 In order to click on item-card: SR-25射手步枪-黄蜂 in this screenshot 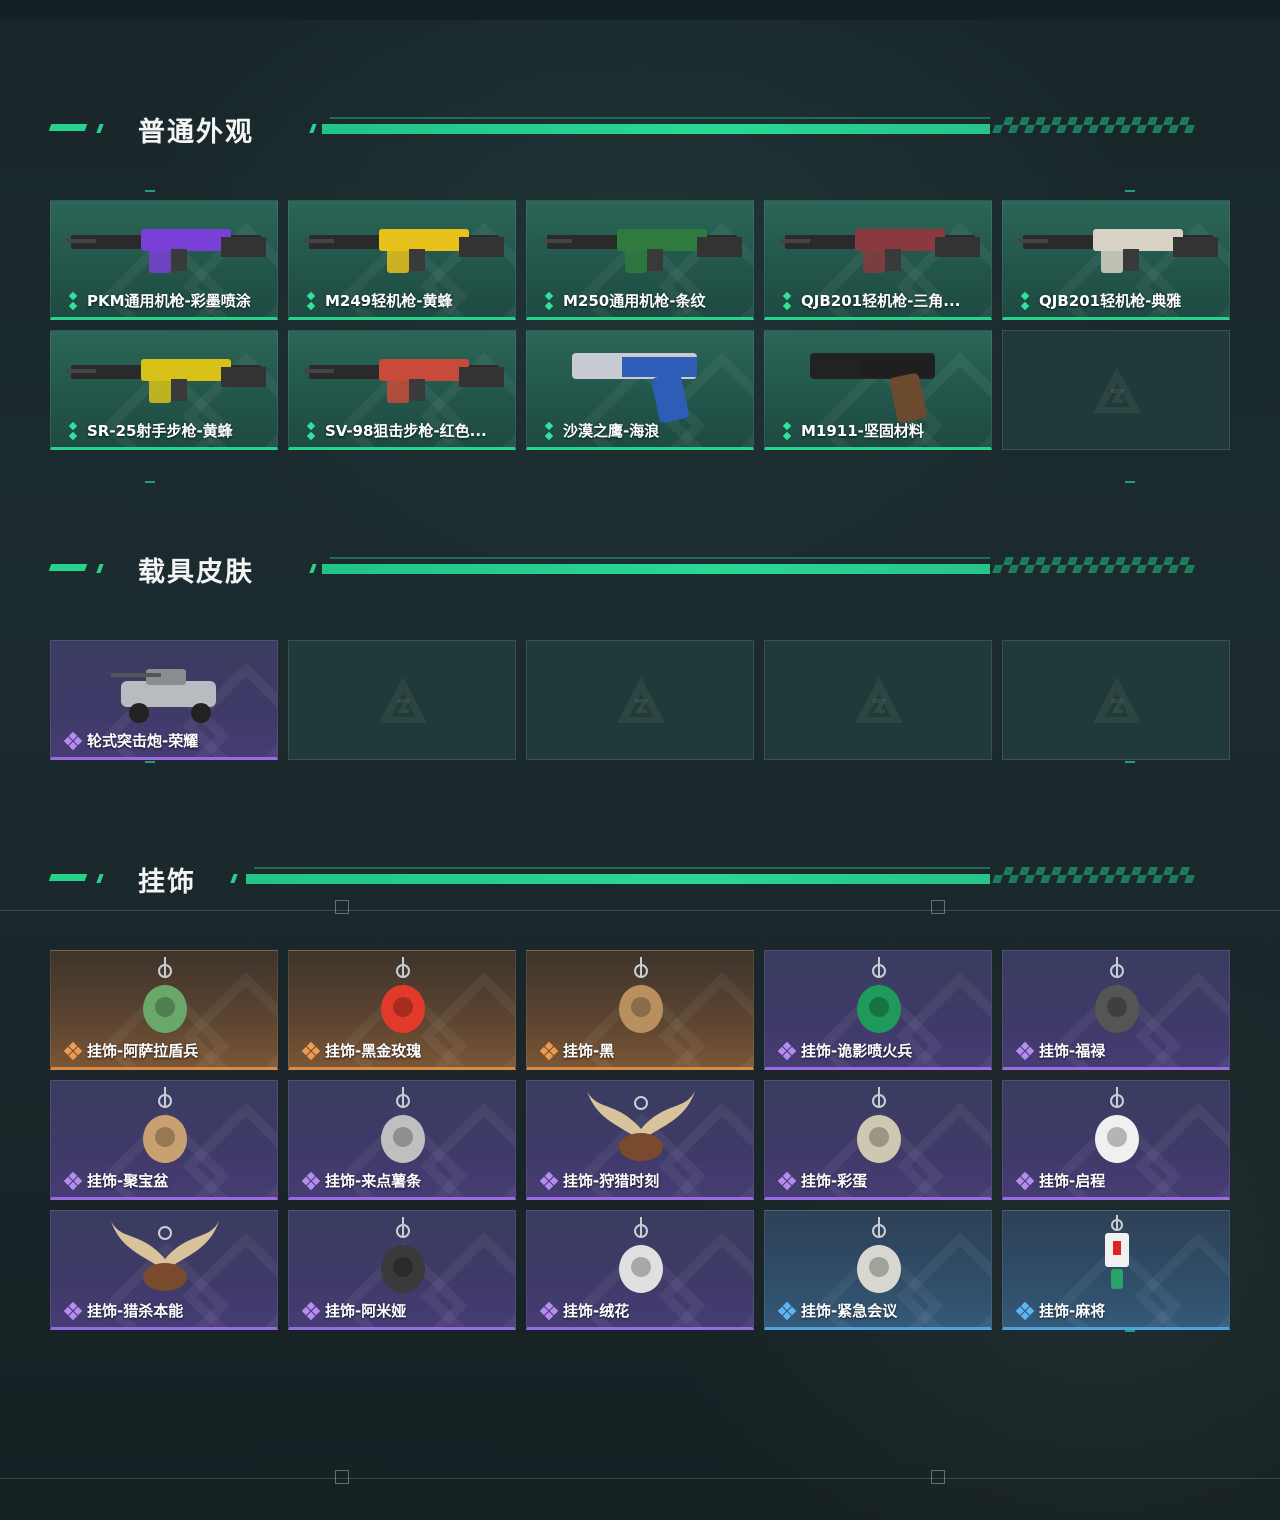, I will do `click(164, 390)`.